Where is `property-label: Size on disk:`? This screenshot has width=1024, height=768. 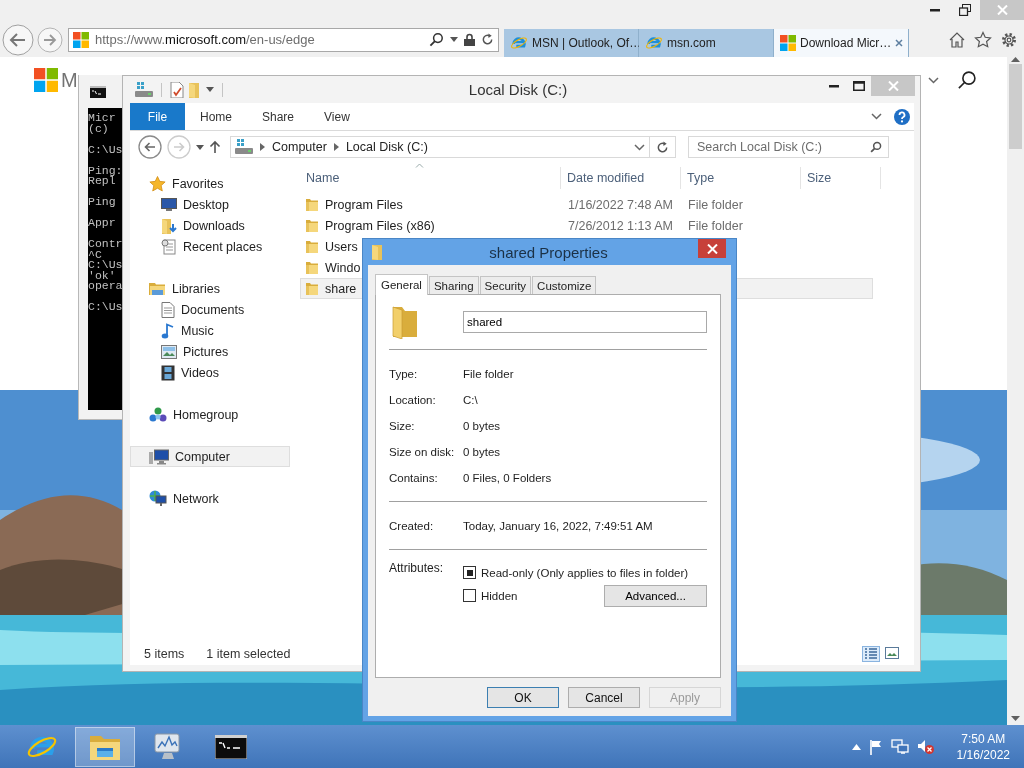
property-label: Size on disk: is located at coordinates (422, 452).